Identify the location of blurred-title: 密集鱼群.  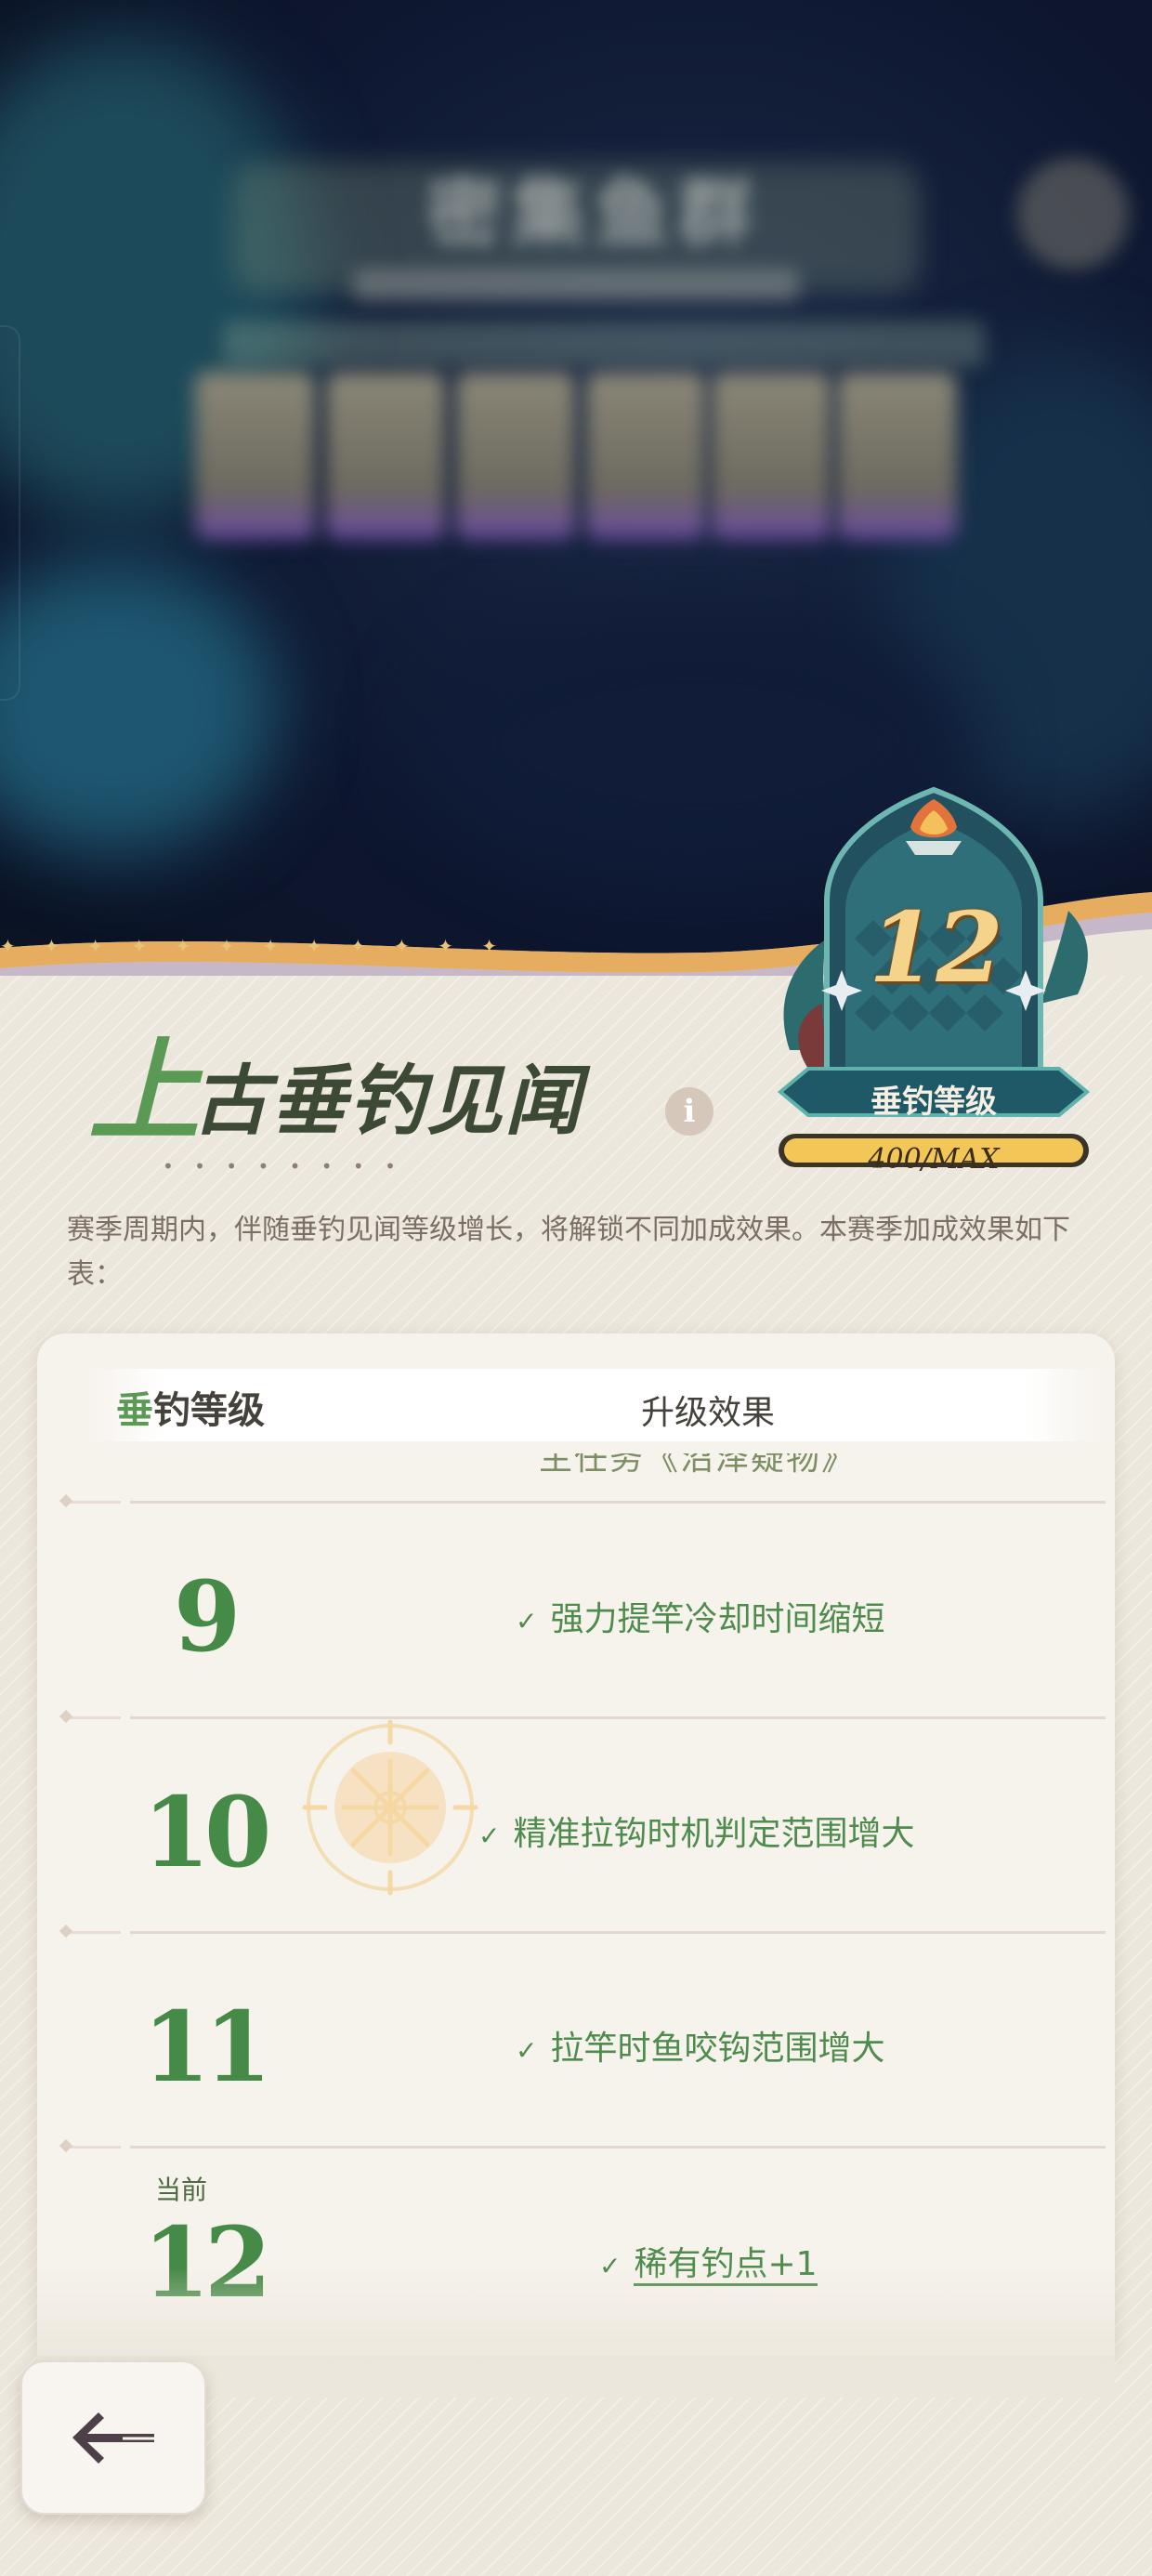
(594, 213).